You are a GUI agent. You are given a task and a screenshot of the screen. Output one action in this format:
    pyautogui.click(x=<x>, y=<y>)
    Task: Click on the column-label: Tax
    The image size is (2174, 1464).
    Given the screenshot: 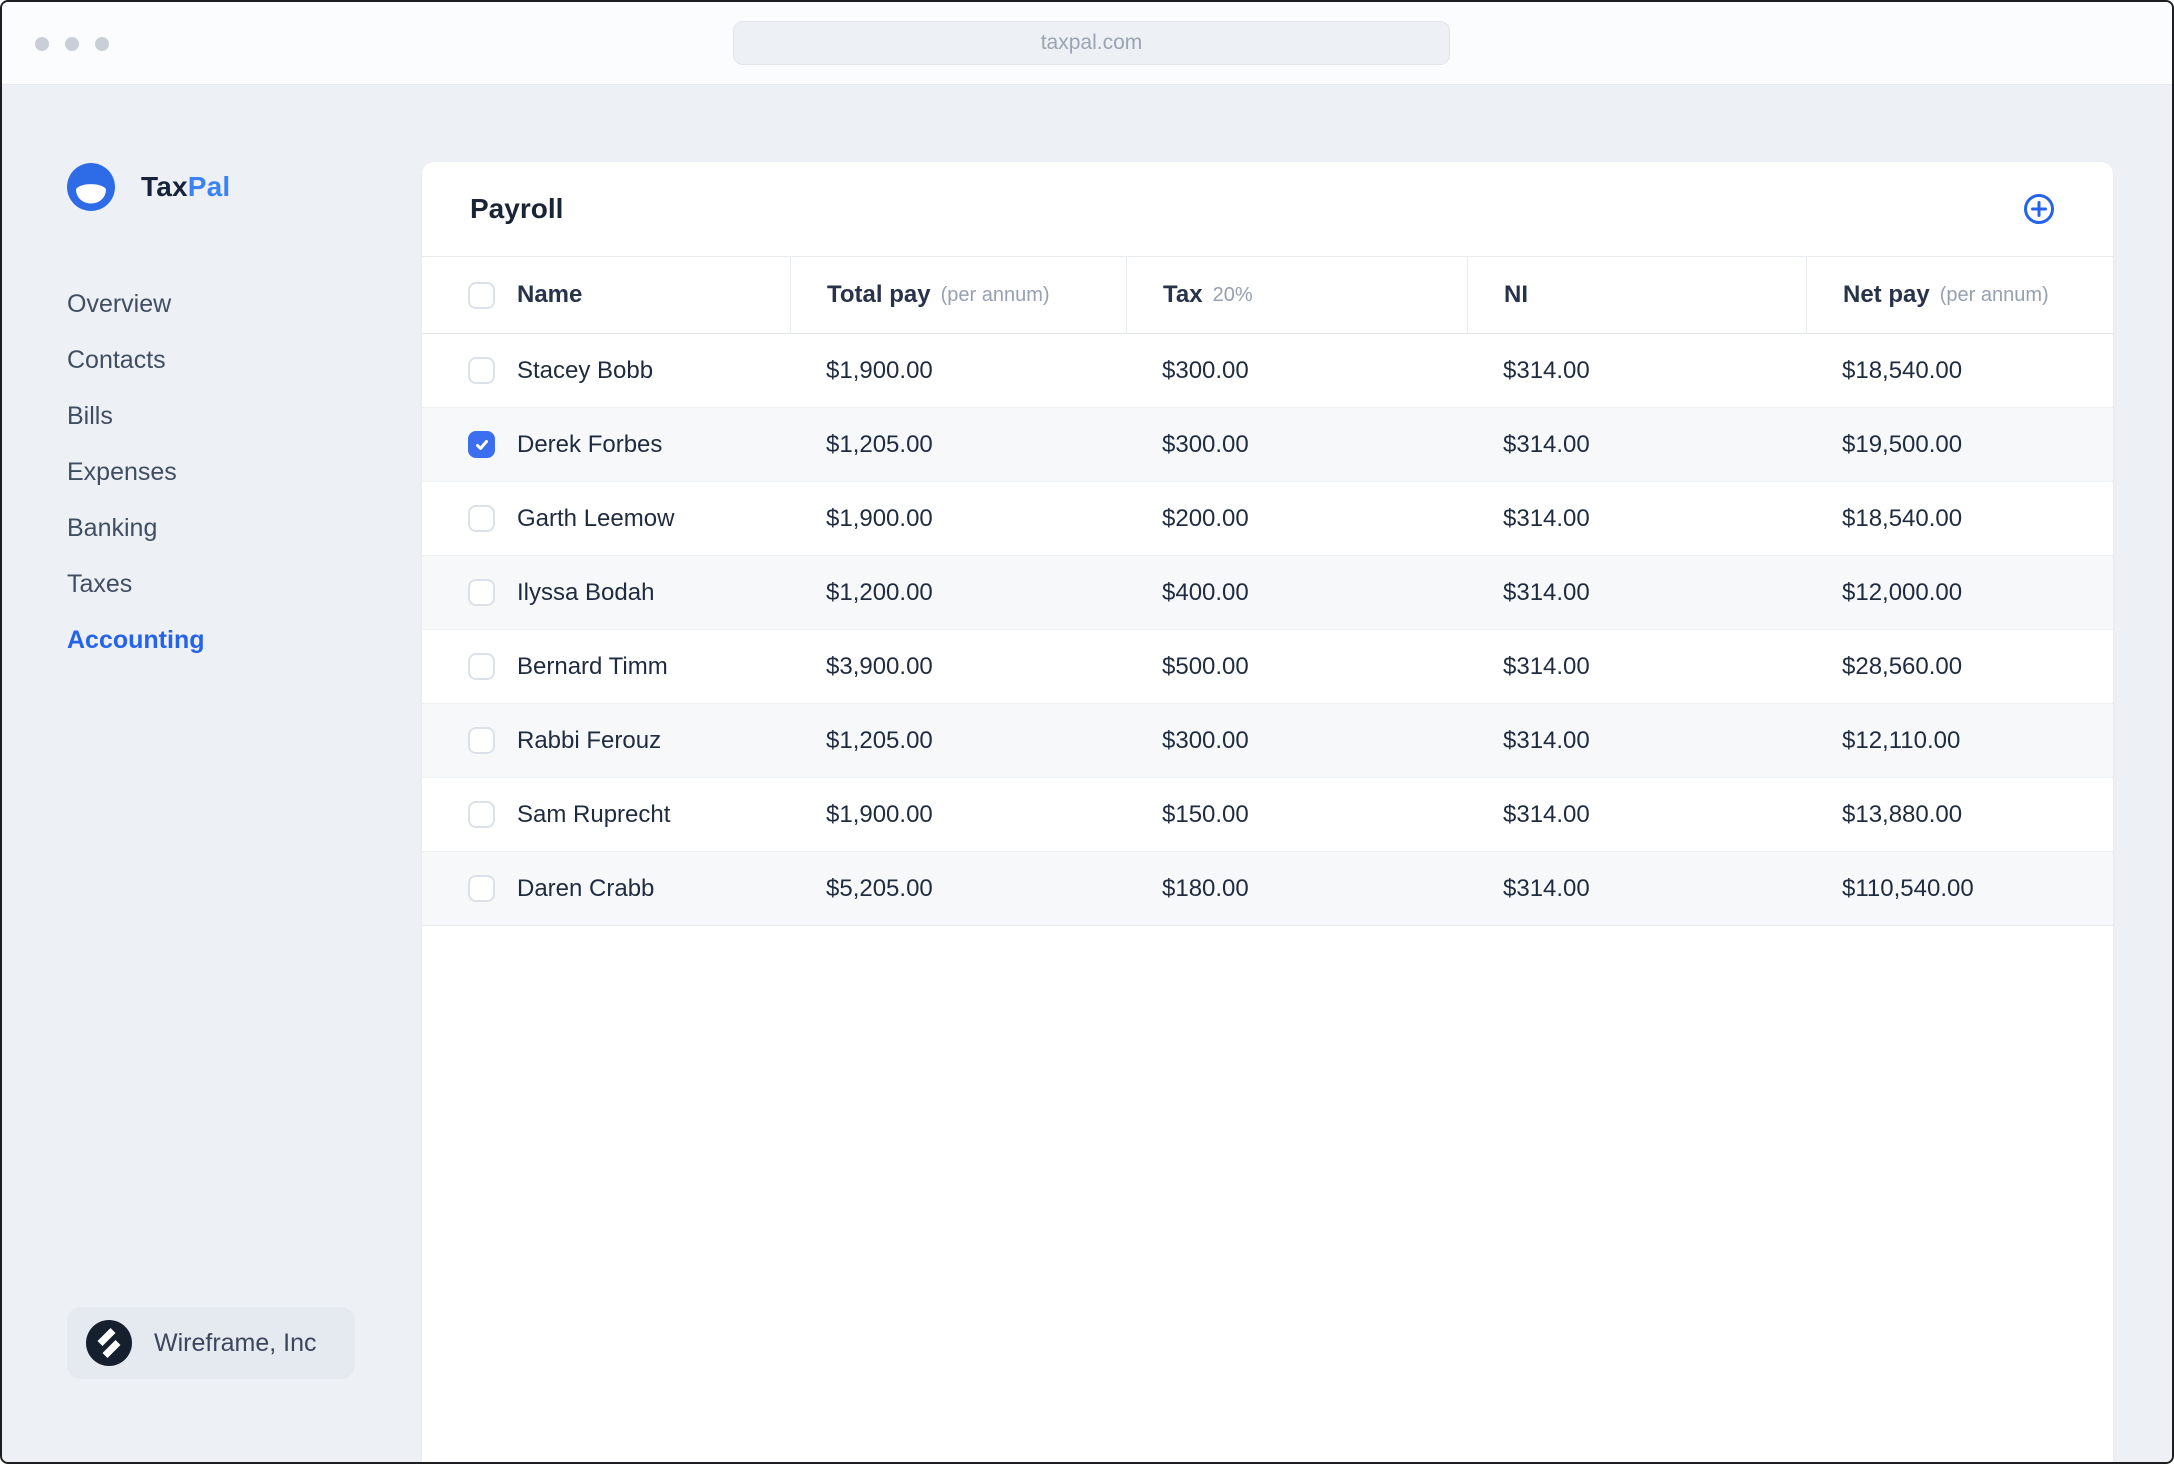 What is the action you would take?
    pyautogui.click(x=1183, y=294)
    